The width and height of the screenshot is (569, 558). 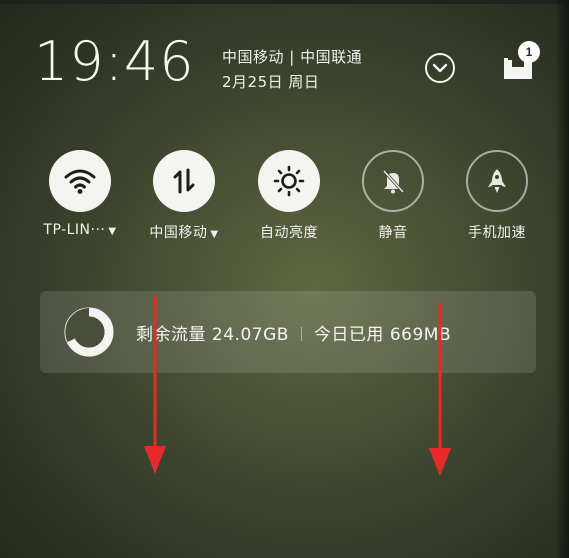 What do you see at coordinates (497, 233) in the screenshot?
I see `toggle-phone-boost-label: 手机加速` at bounding box center [497, 233].